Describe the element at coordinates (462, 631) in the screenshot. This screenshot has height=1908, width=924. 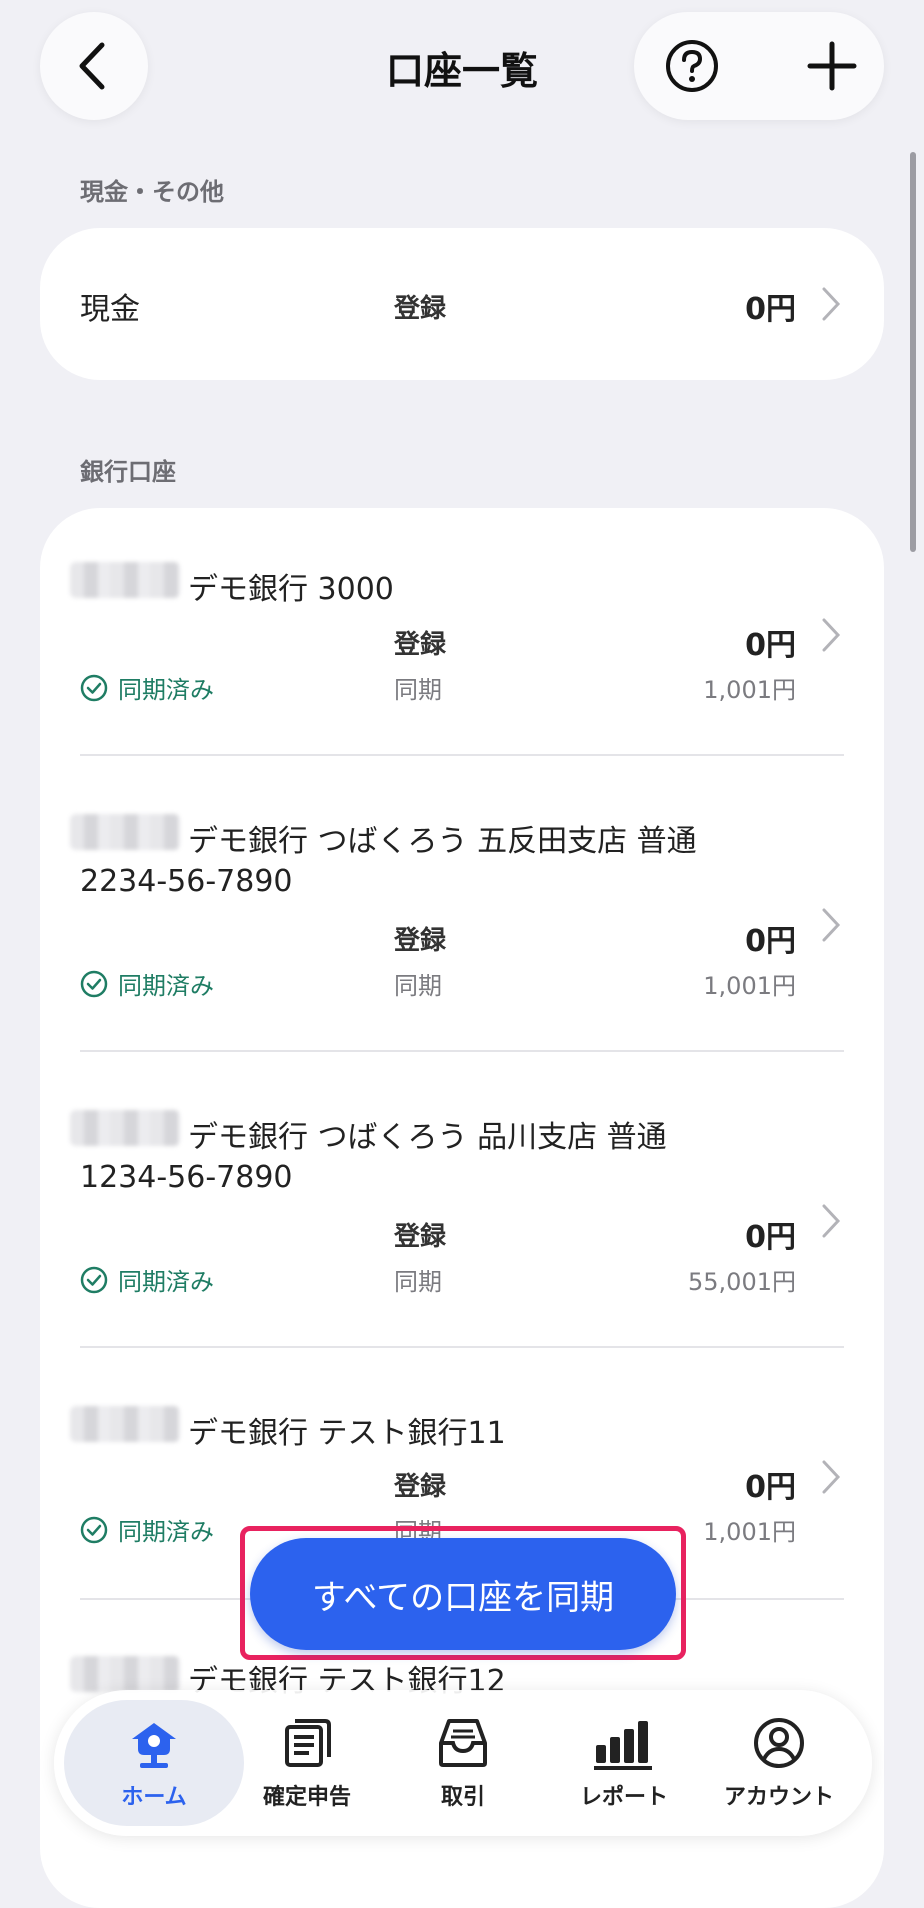
I see `bank-account-row: デモ銀行 3000 登録 0円 同期済み 同期 1,001円` at that location.